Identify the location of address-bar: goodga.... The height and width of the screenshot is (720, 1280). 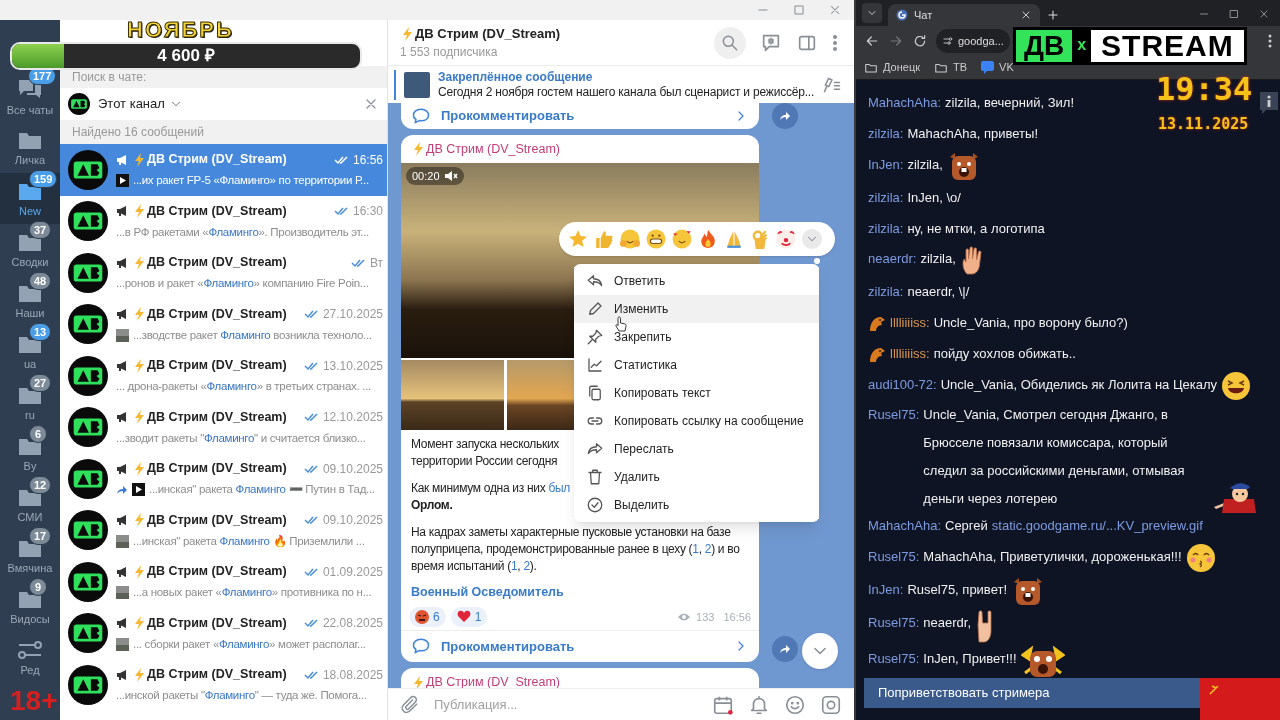
(973, 41).